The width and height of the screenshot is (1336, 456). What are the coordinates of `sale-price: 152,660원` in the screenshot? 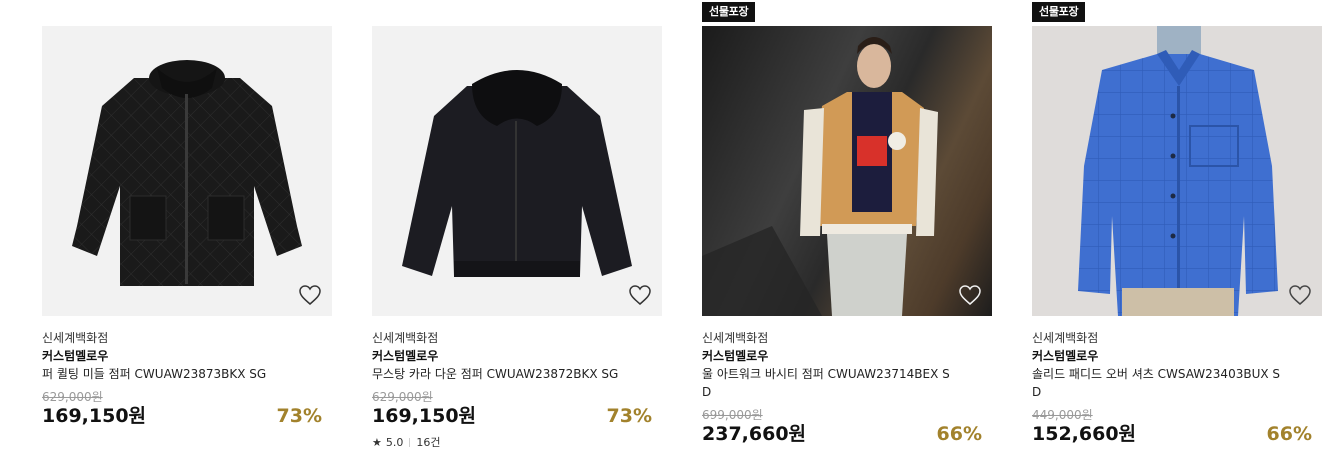 It's located at (1084, 434).